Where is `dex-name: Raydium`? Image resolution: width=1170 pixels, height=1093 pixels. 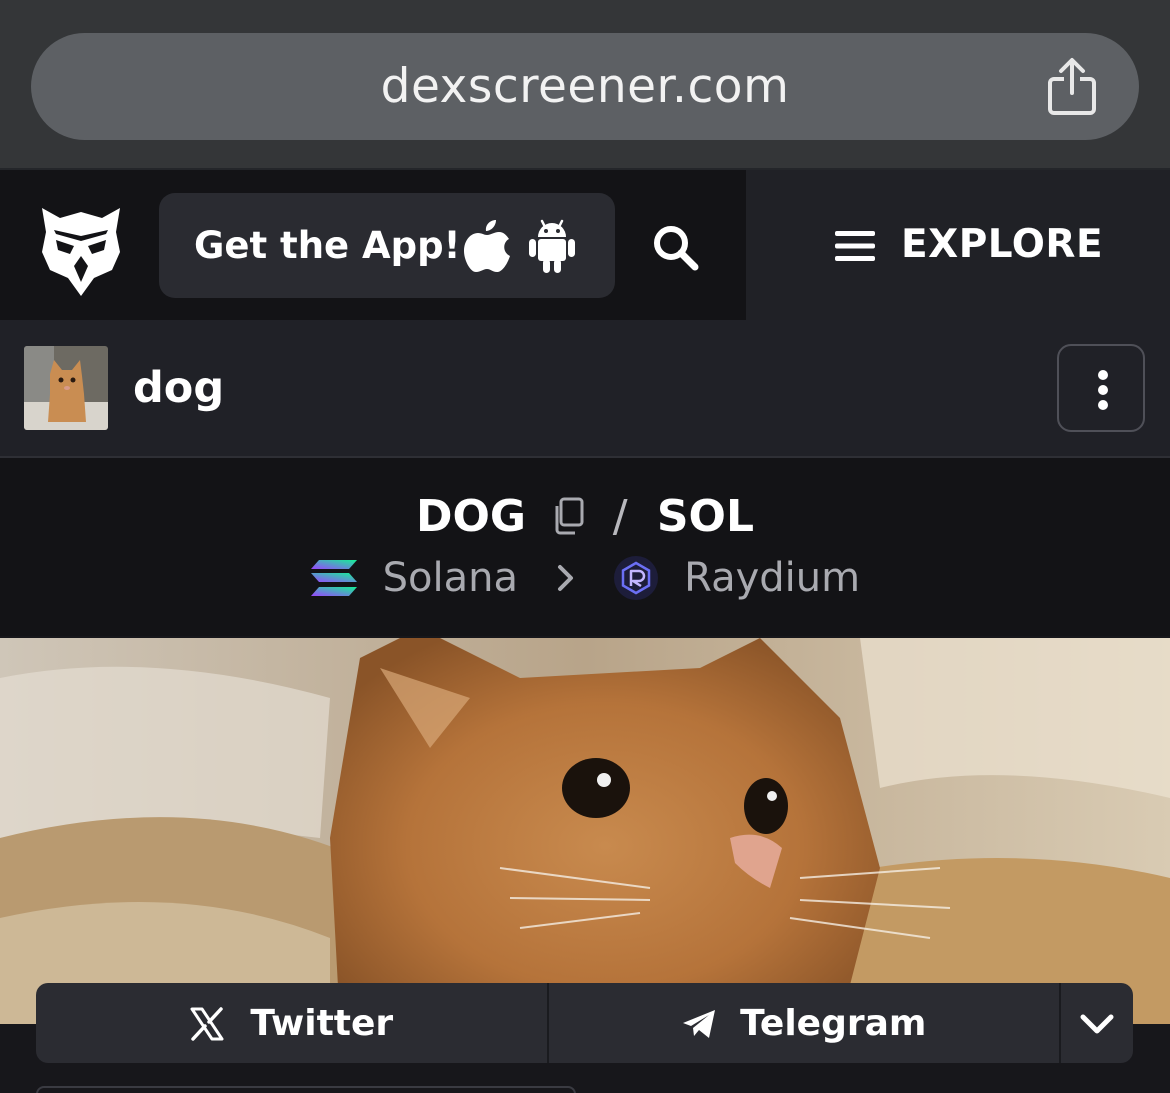
dex-name: Raydium is located at coordinates (772, 578).